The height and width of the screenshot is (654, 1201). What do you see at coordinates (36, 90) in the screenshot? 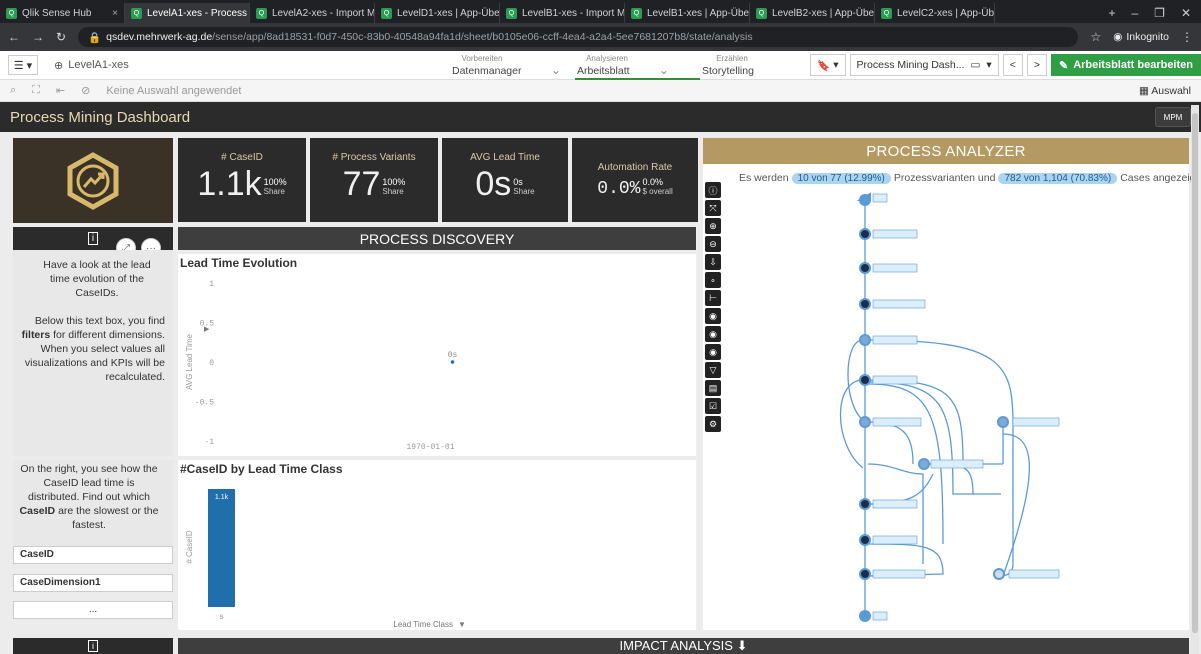
I see `selection-tool-icon: ⛶` at bounding box center [36, 90].